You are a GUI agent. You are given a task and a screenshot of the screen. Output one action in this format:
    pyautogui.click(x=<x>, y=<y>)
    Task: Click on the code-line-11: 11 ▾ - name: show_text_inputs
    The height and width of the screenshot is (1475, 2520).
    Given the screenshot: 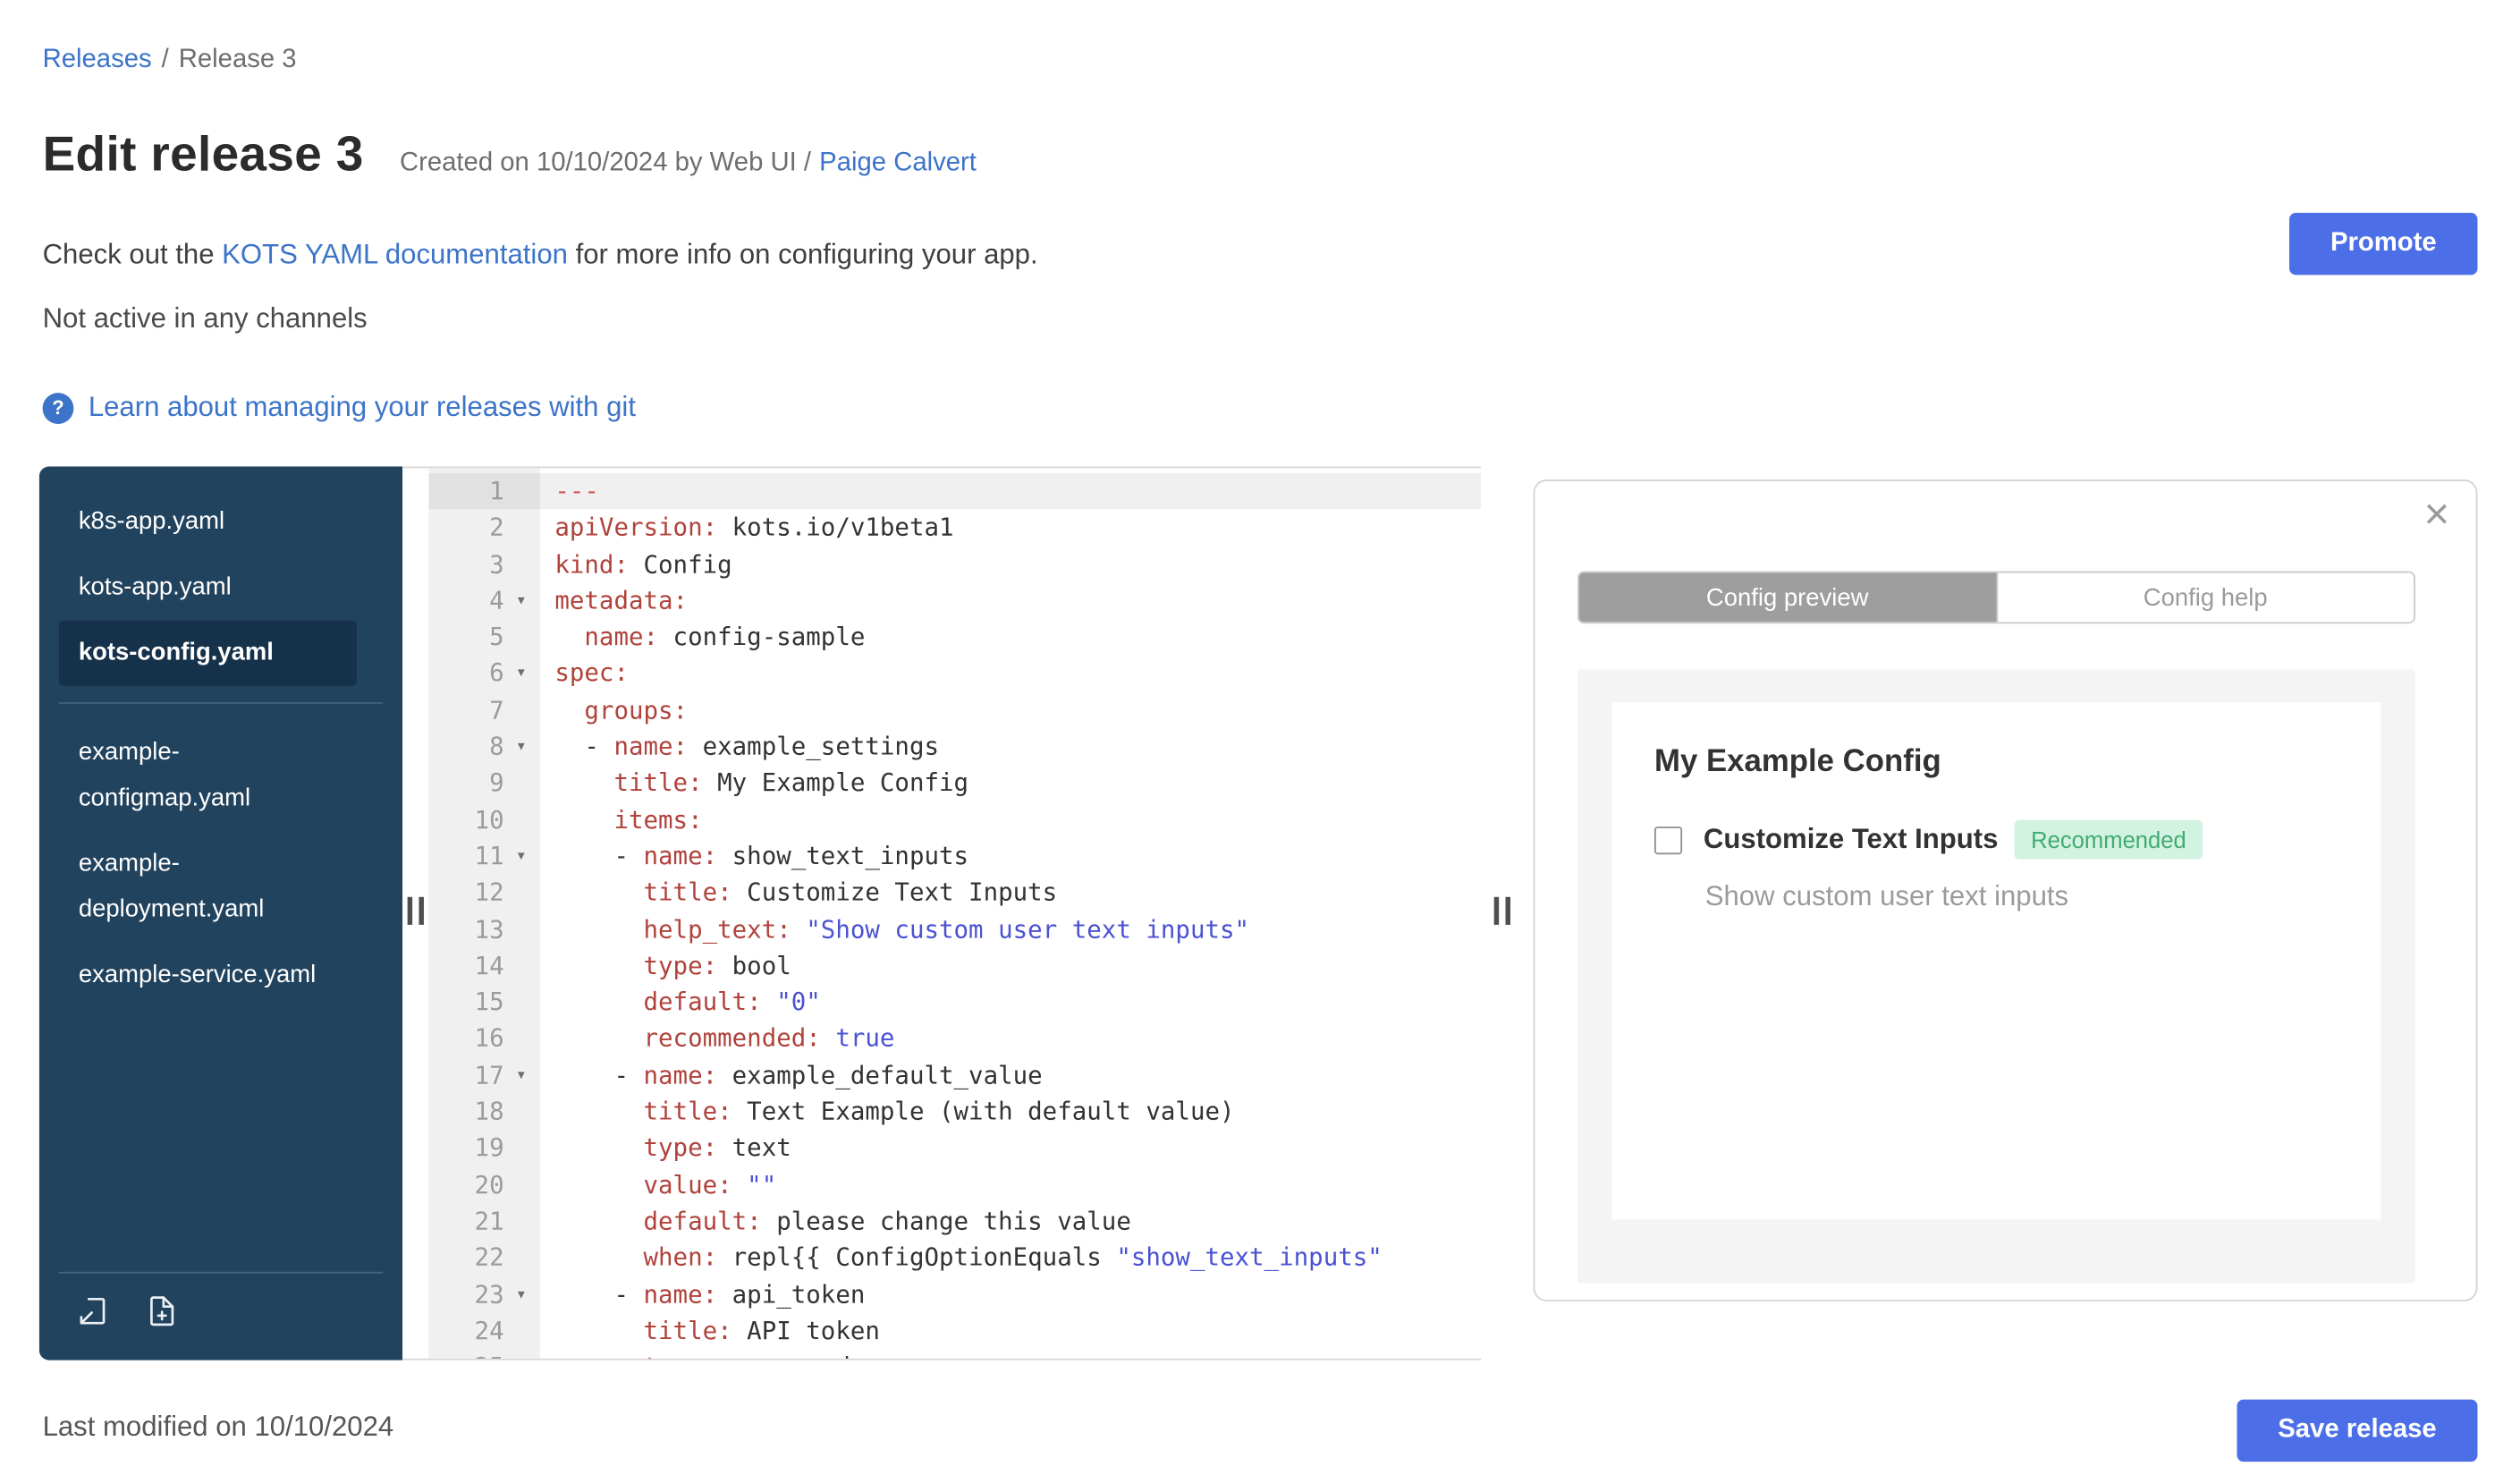 What is the action you would take?
    pyautogui.click(x=954, y=856)
    